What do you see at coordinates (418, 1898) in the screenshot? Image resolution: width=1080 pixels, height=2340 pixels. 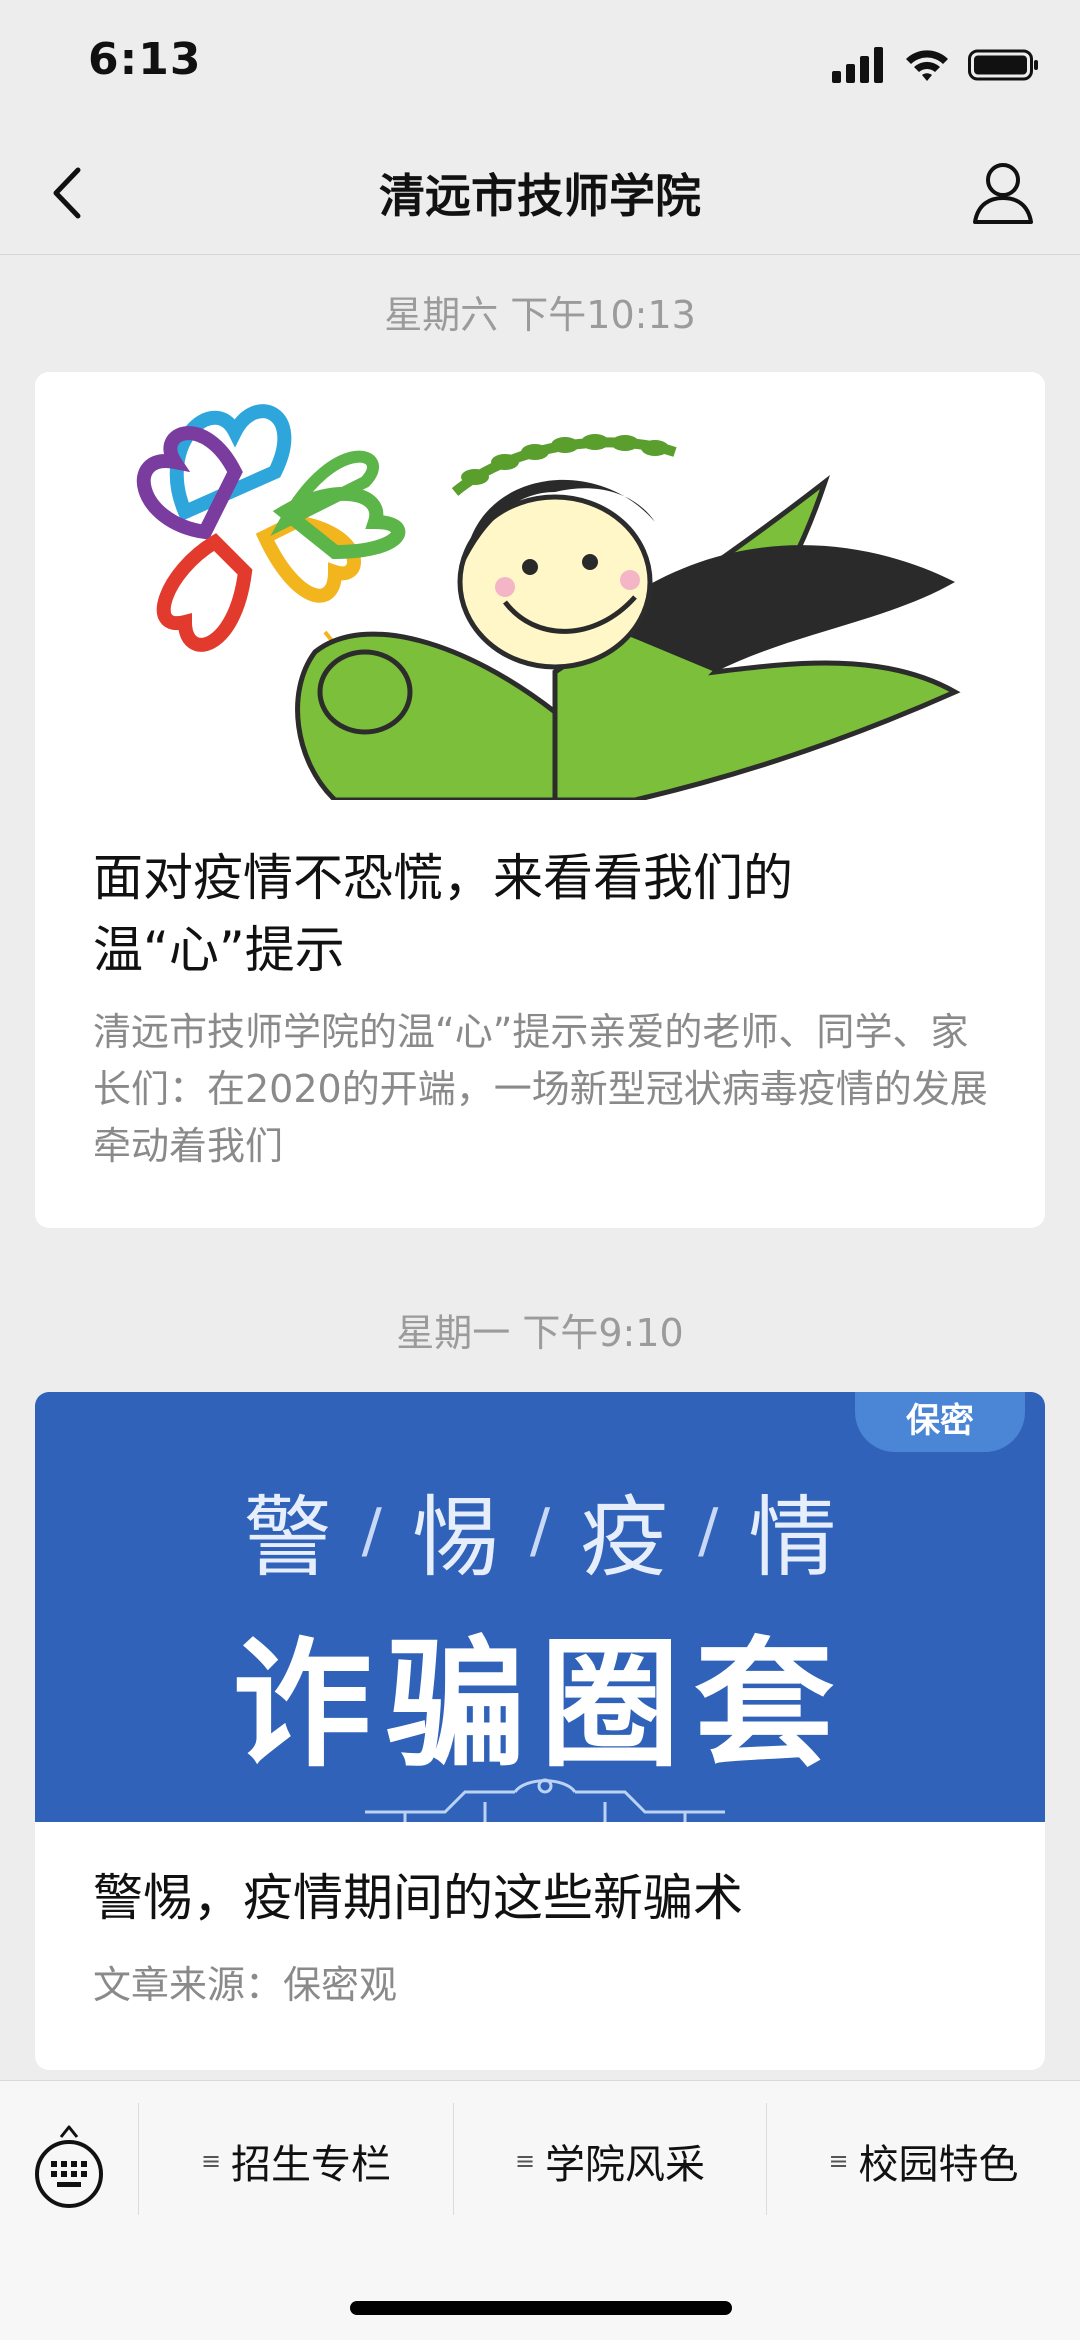 I see `article-title: 警惕，疫情期间的这些新骗术` at bounding box center [418, 1898].